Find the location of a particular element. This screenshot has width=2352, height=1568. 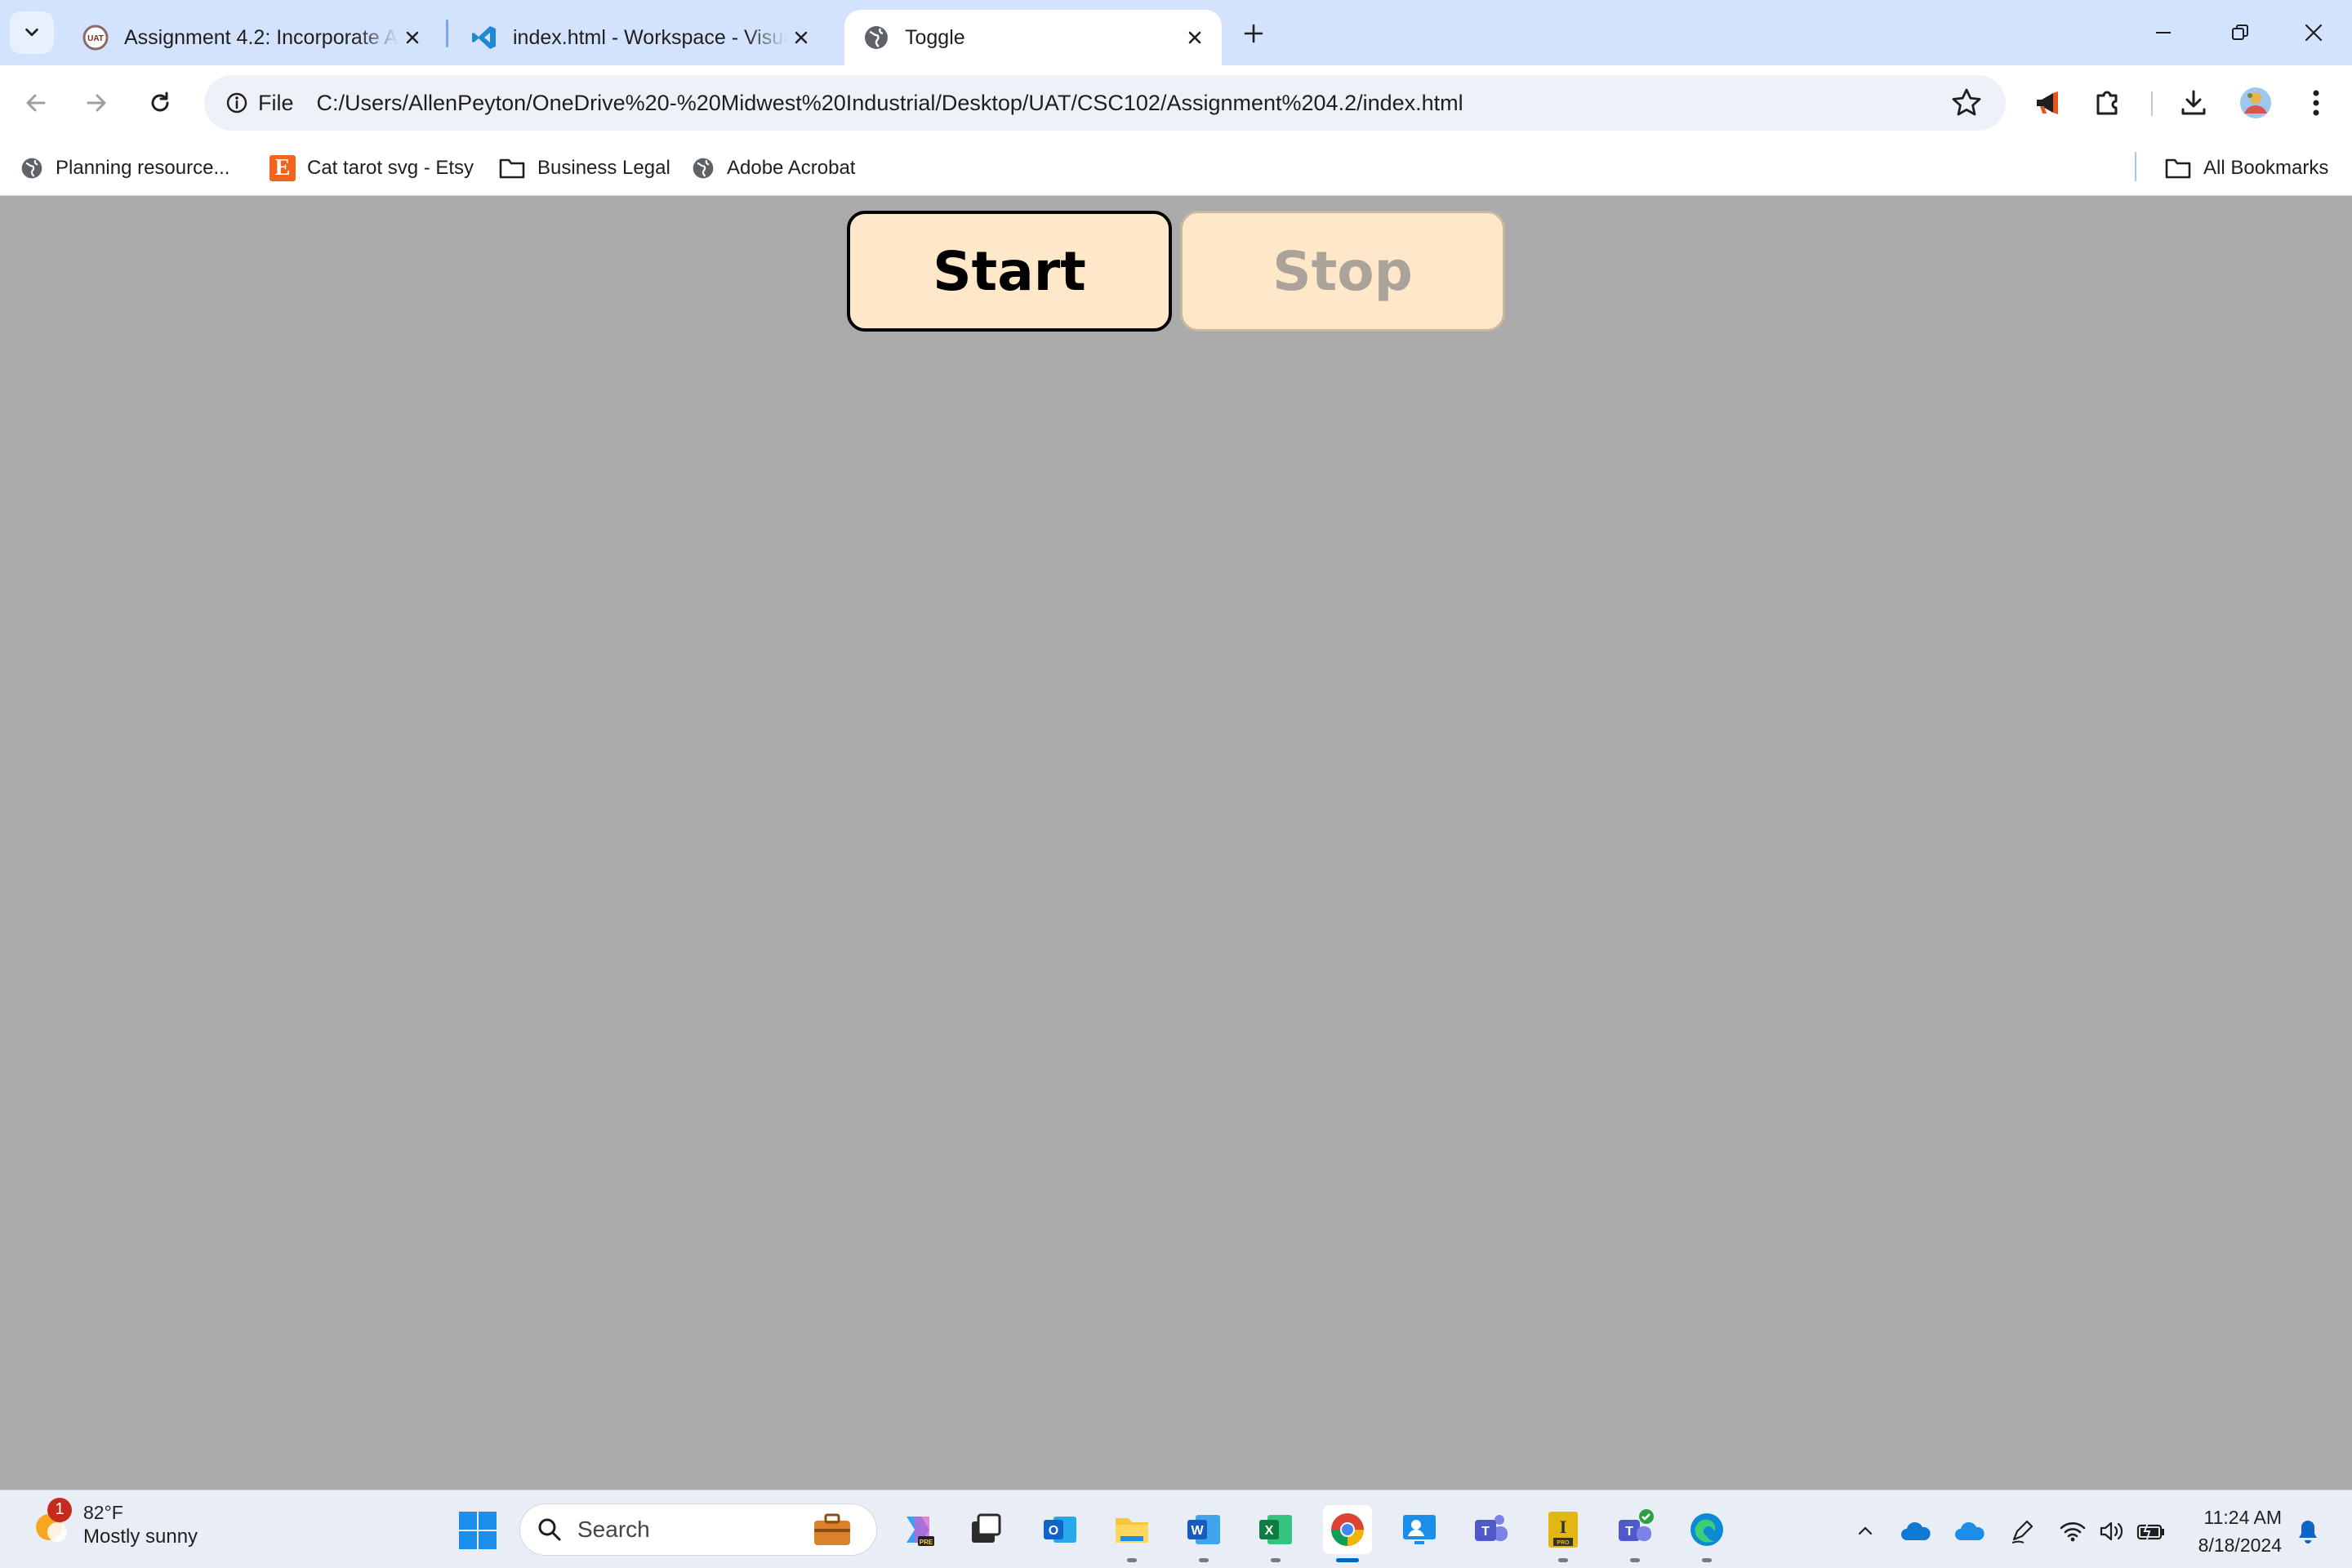

onedrive-personal-tray is located at coordinates (1916, 1531).